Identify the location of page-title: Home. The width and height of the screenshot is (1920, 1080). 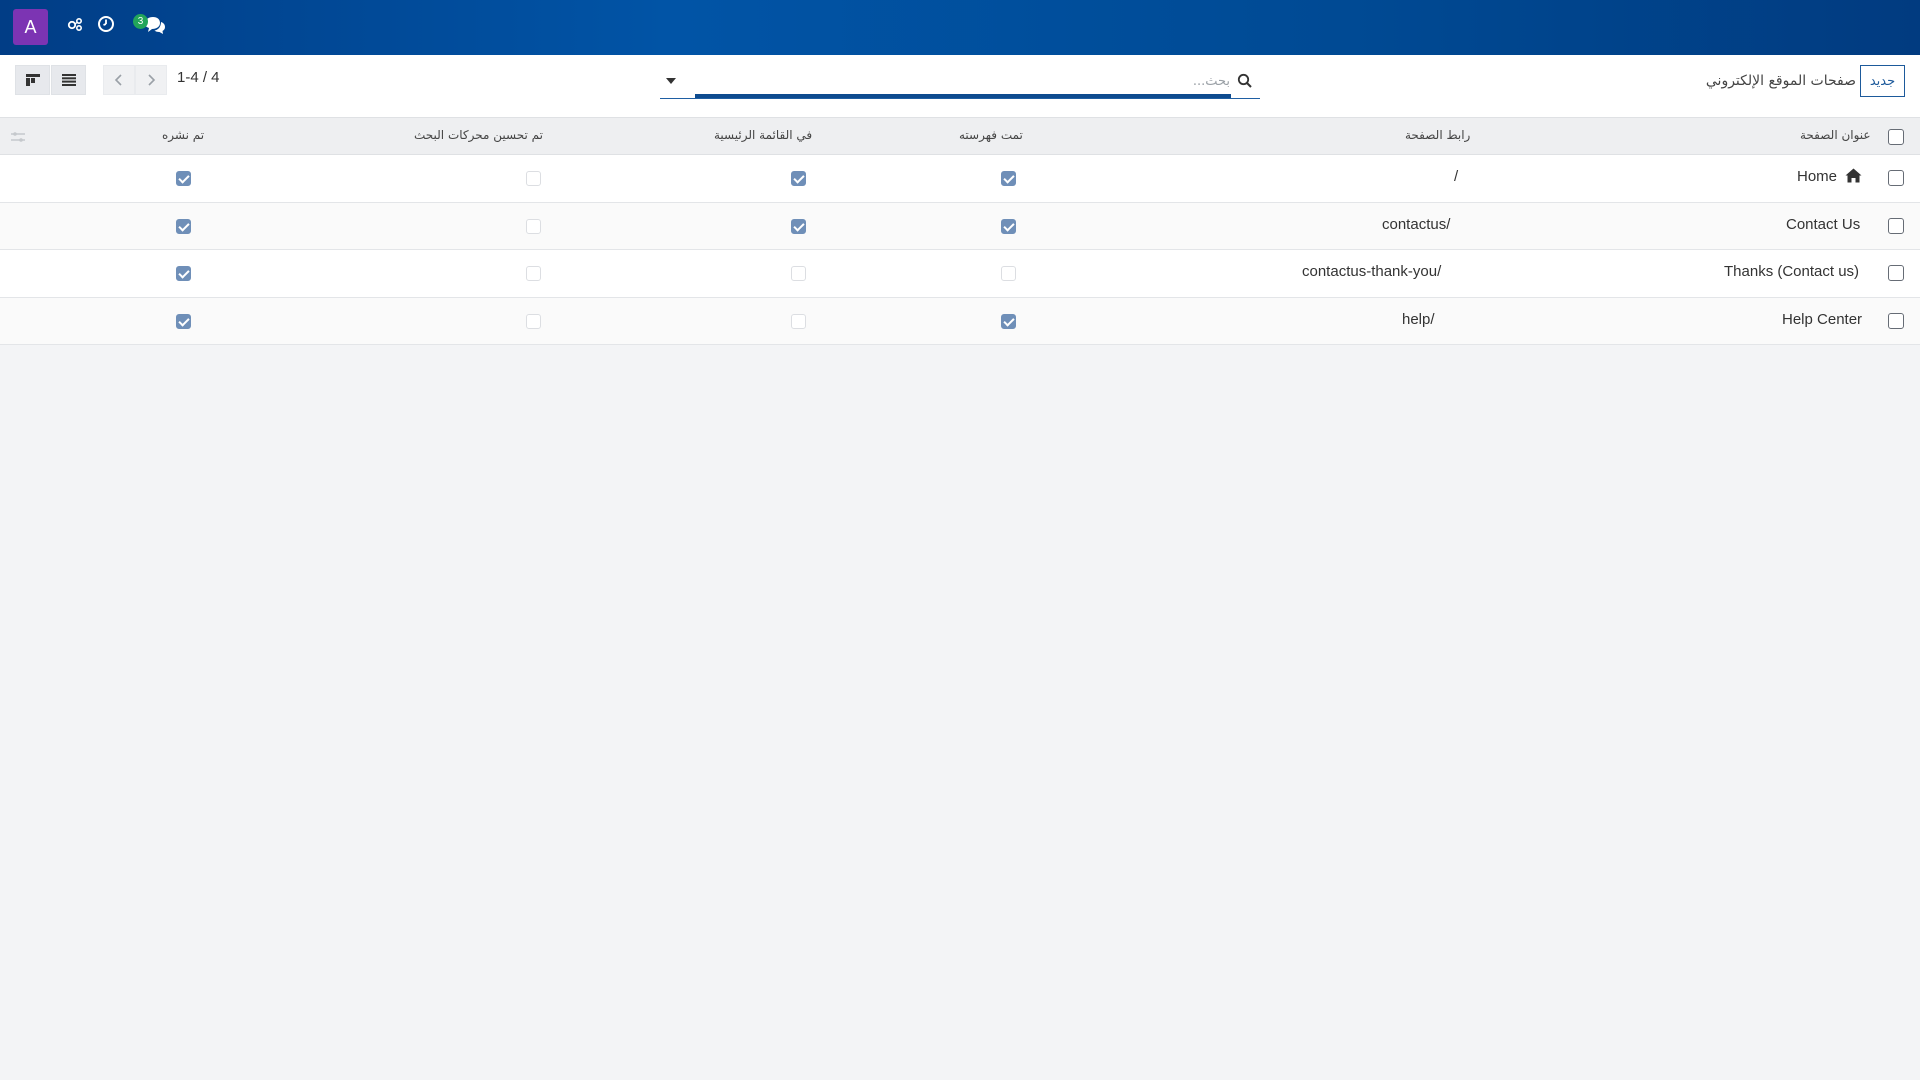
(1829, 176).